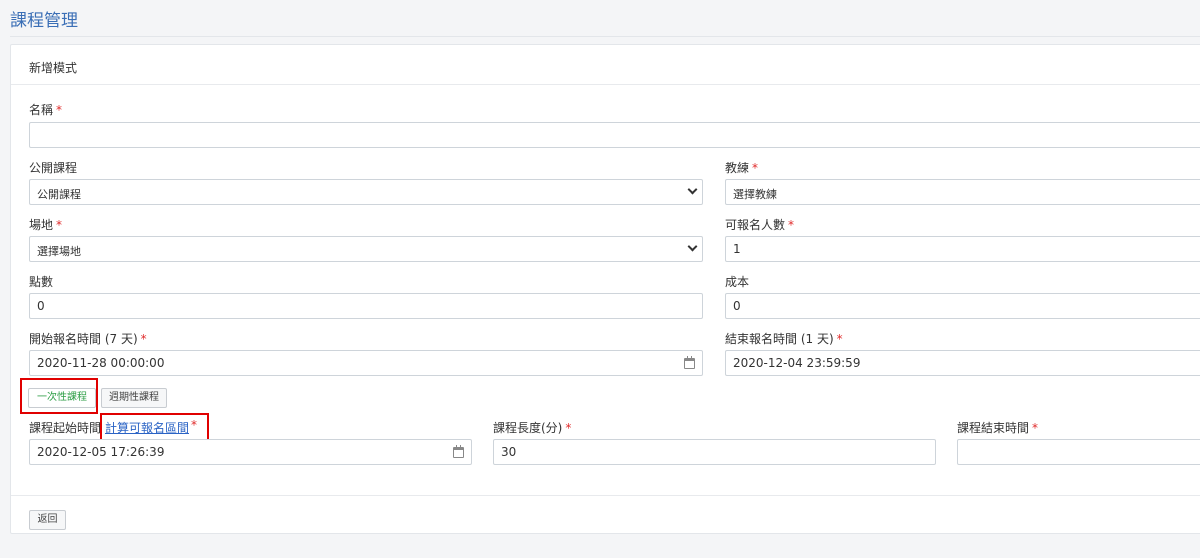 The height and width of the screenshot is (558, 1200). What do you see at coordinates (532, 428) in the screenshot?
I see `duration-label: 課程長度(分) *` at bounding box center [532, 428].